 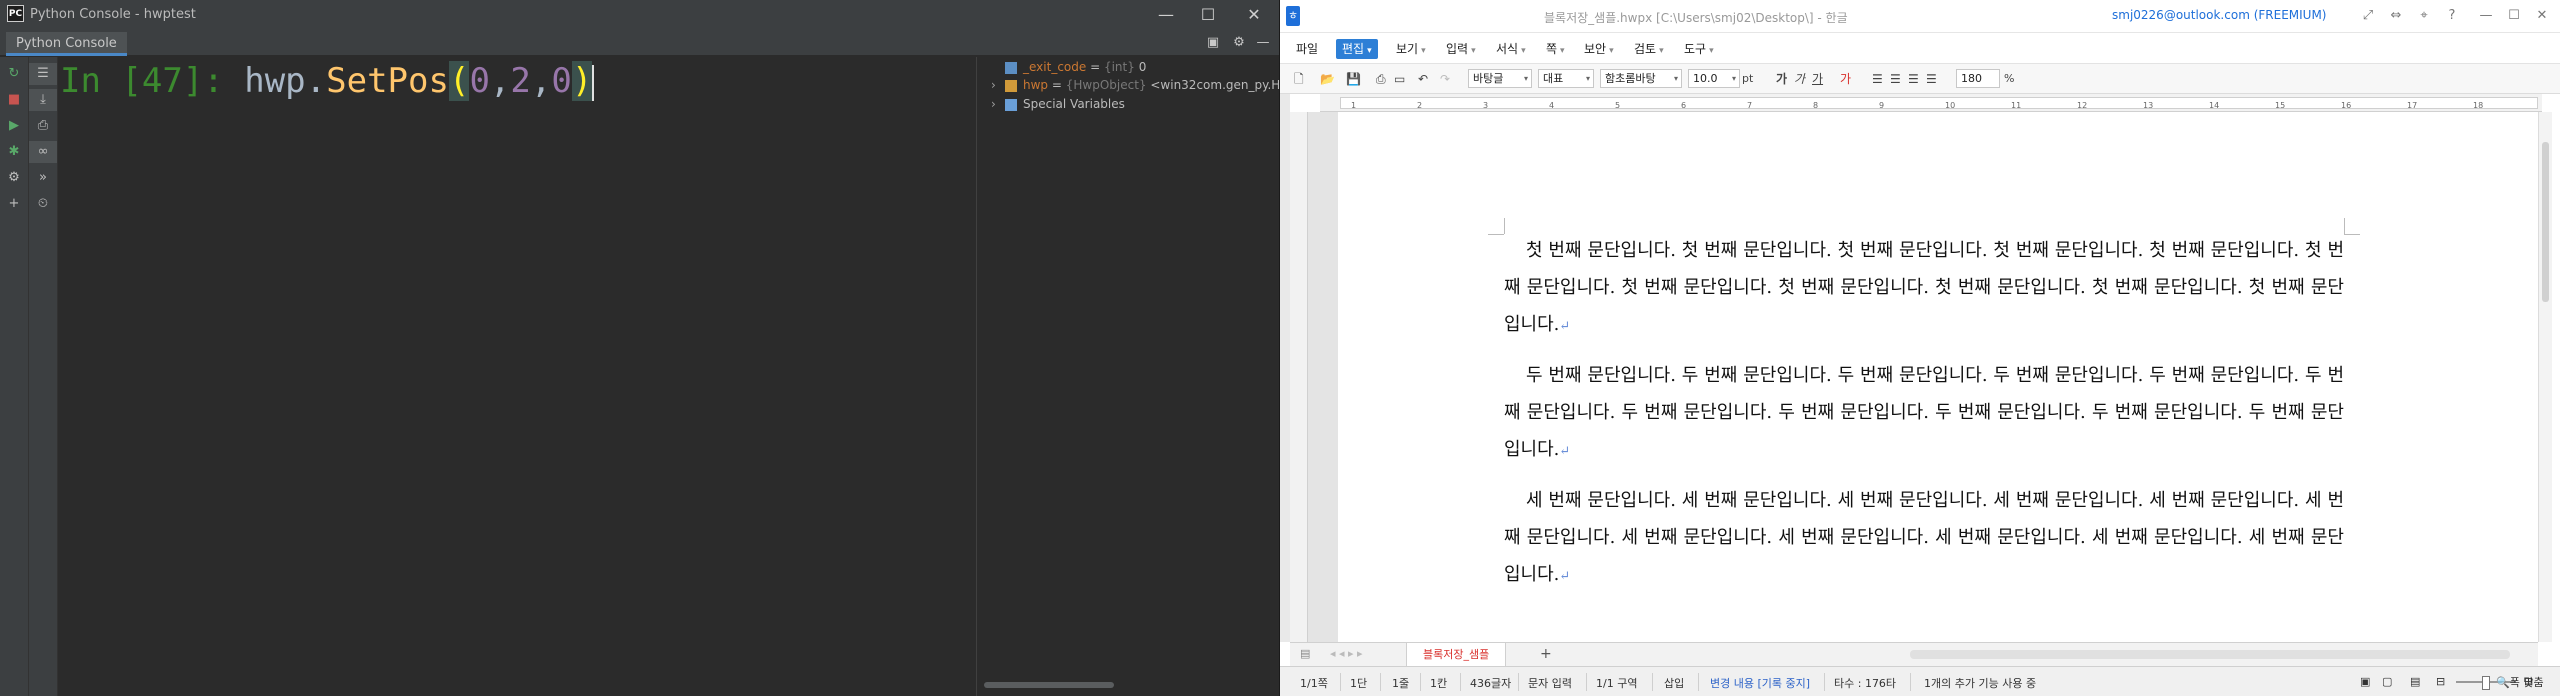 What do you see at coordinates (1913, 79) in the screenshot?
I see `align-center-icon: ☰` at bounding box center [1913, 79].